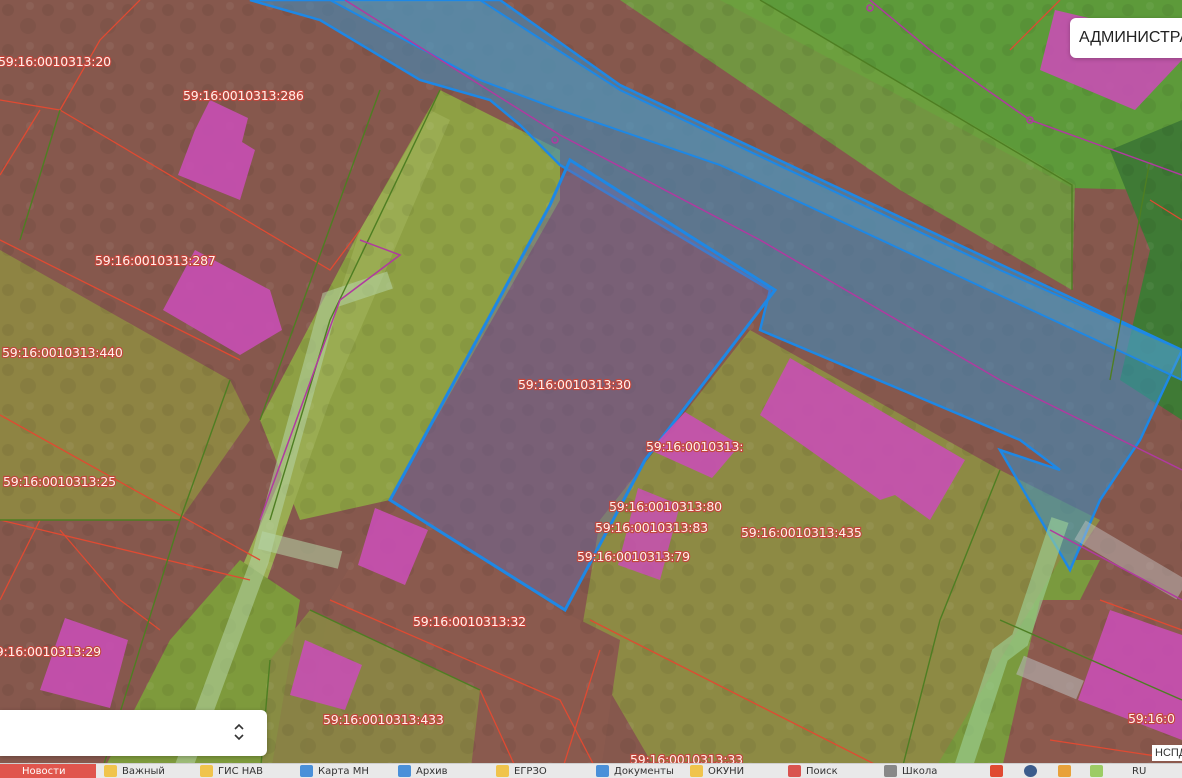 The width and height of the screenshot is (1182, 778). What do you see at coordinates (530, 772) in the screenshot?
I see `bookmark-item: ЕГРЗО` at bounding box center [530, 772].